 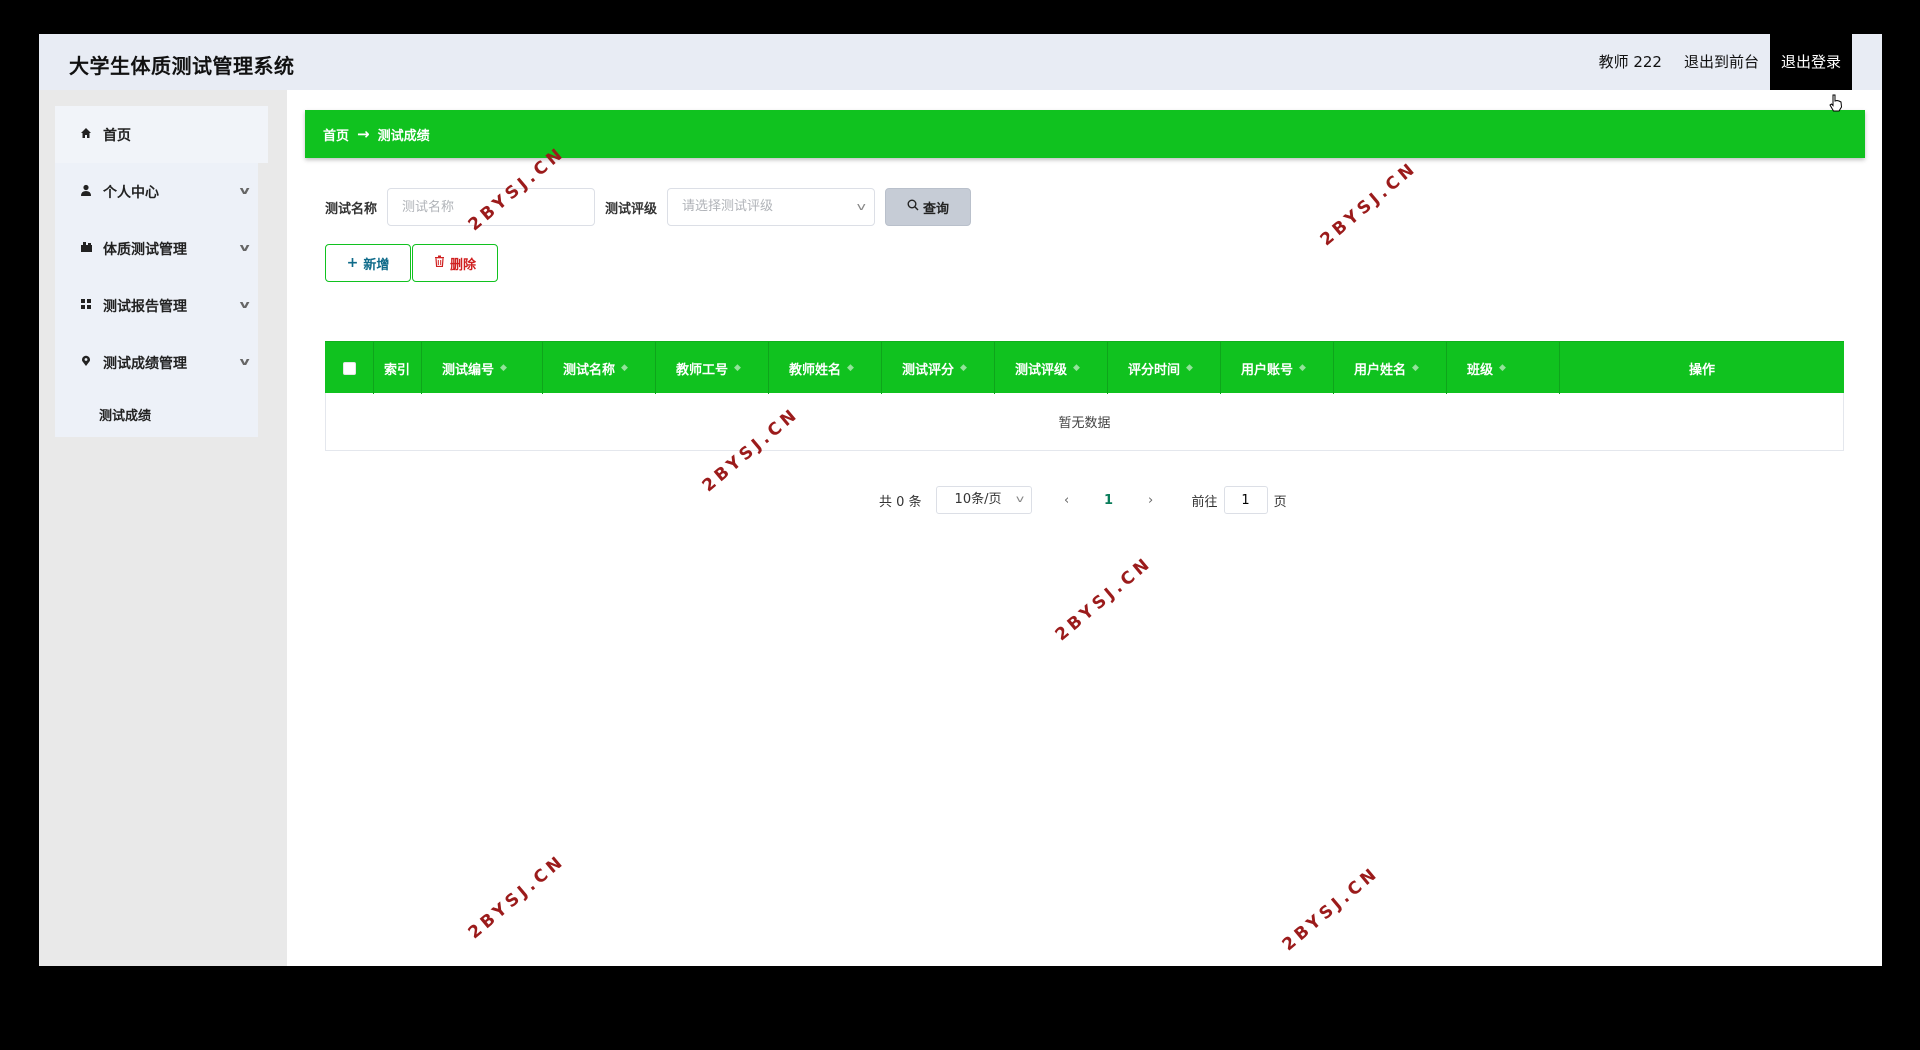 I want to click on column-header-label: 用户账号, so click(x=1267, y=370).